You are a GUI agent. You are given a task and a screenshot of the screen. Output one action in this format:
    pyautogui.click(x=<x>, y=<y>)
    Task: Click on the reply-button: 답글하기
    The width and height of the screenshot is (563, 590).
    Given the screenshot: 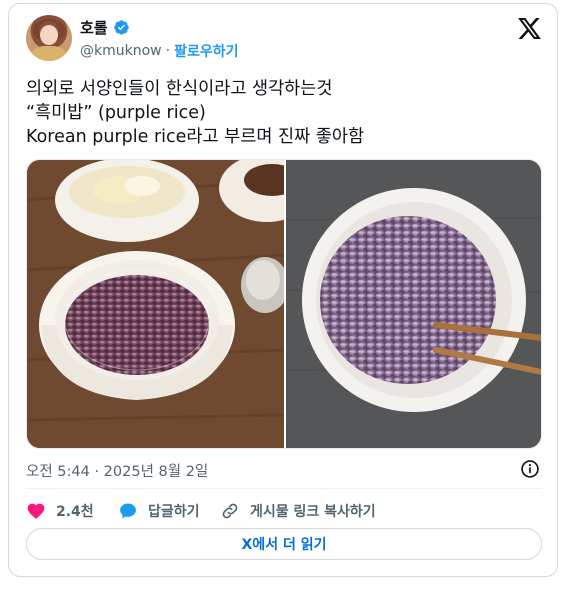 What is the action you would take?
    pyautogui.click(x=169, y=511)
    